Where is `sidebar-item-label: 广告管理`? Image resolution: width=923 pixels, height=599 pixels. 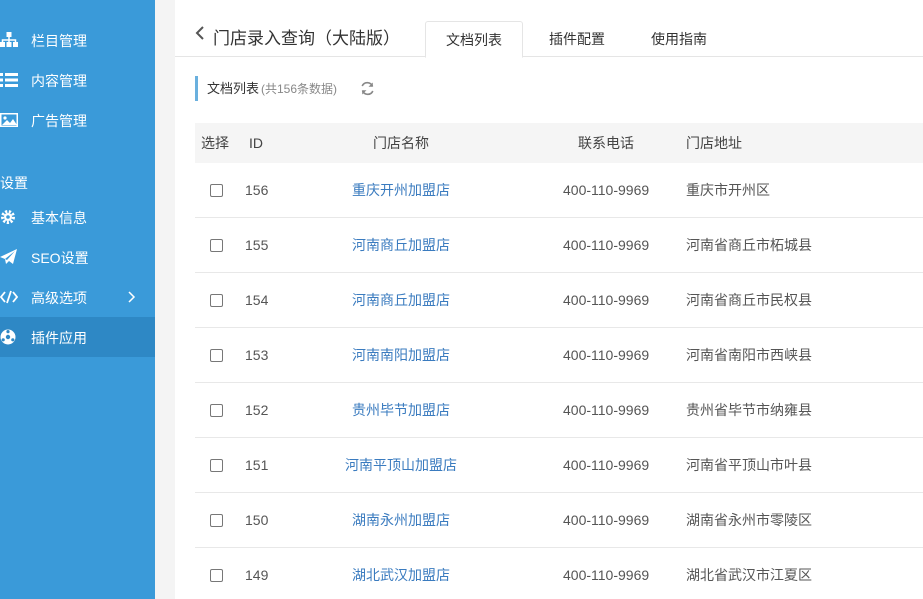 sidebar-item-label: 广告管理 is located at coordinates (59, 121).